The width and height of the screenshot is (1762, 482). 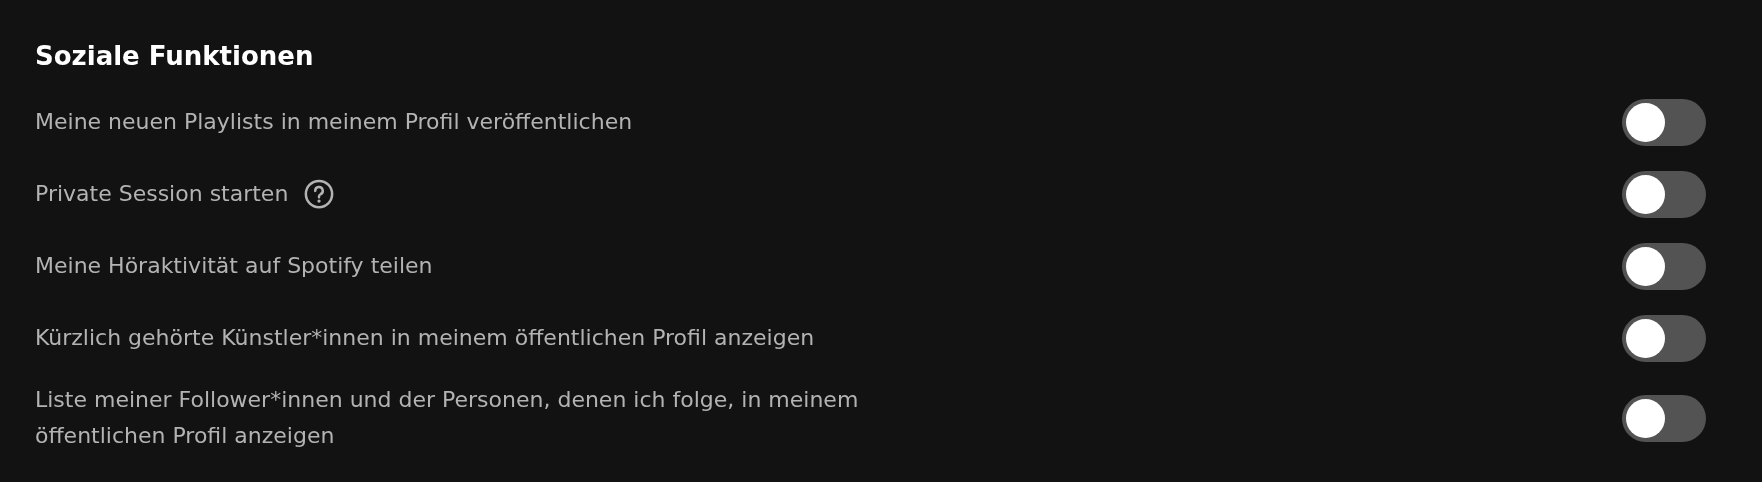 I want to click on setting-label: Meine Höraktivität auf Spotify teilen, so click(x=234, y=266).